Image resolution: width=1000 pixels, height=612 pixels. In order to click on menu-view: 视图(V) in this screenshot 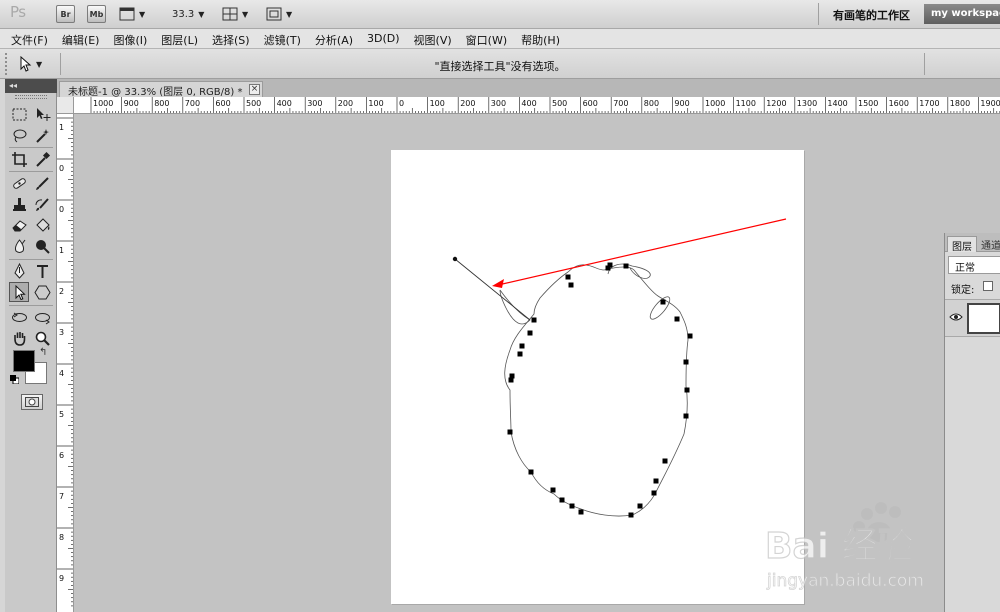, I will do `click(433, 38)`.